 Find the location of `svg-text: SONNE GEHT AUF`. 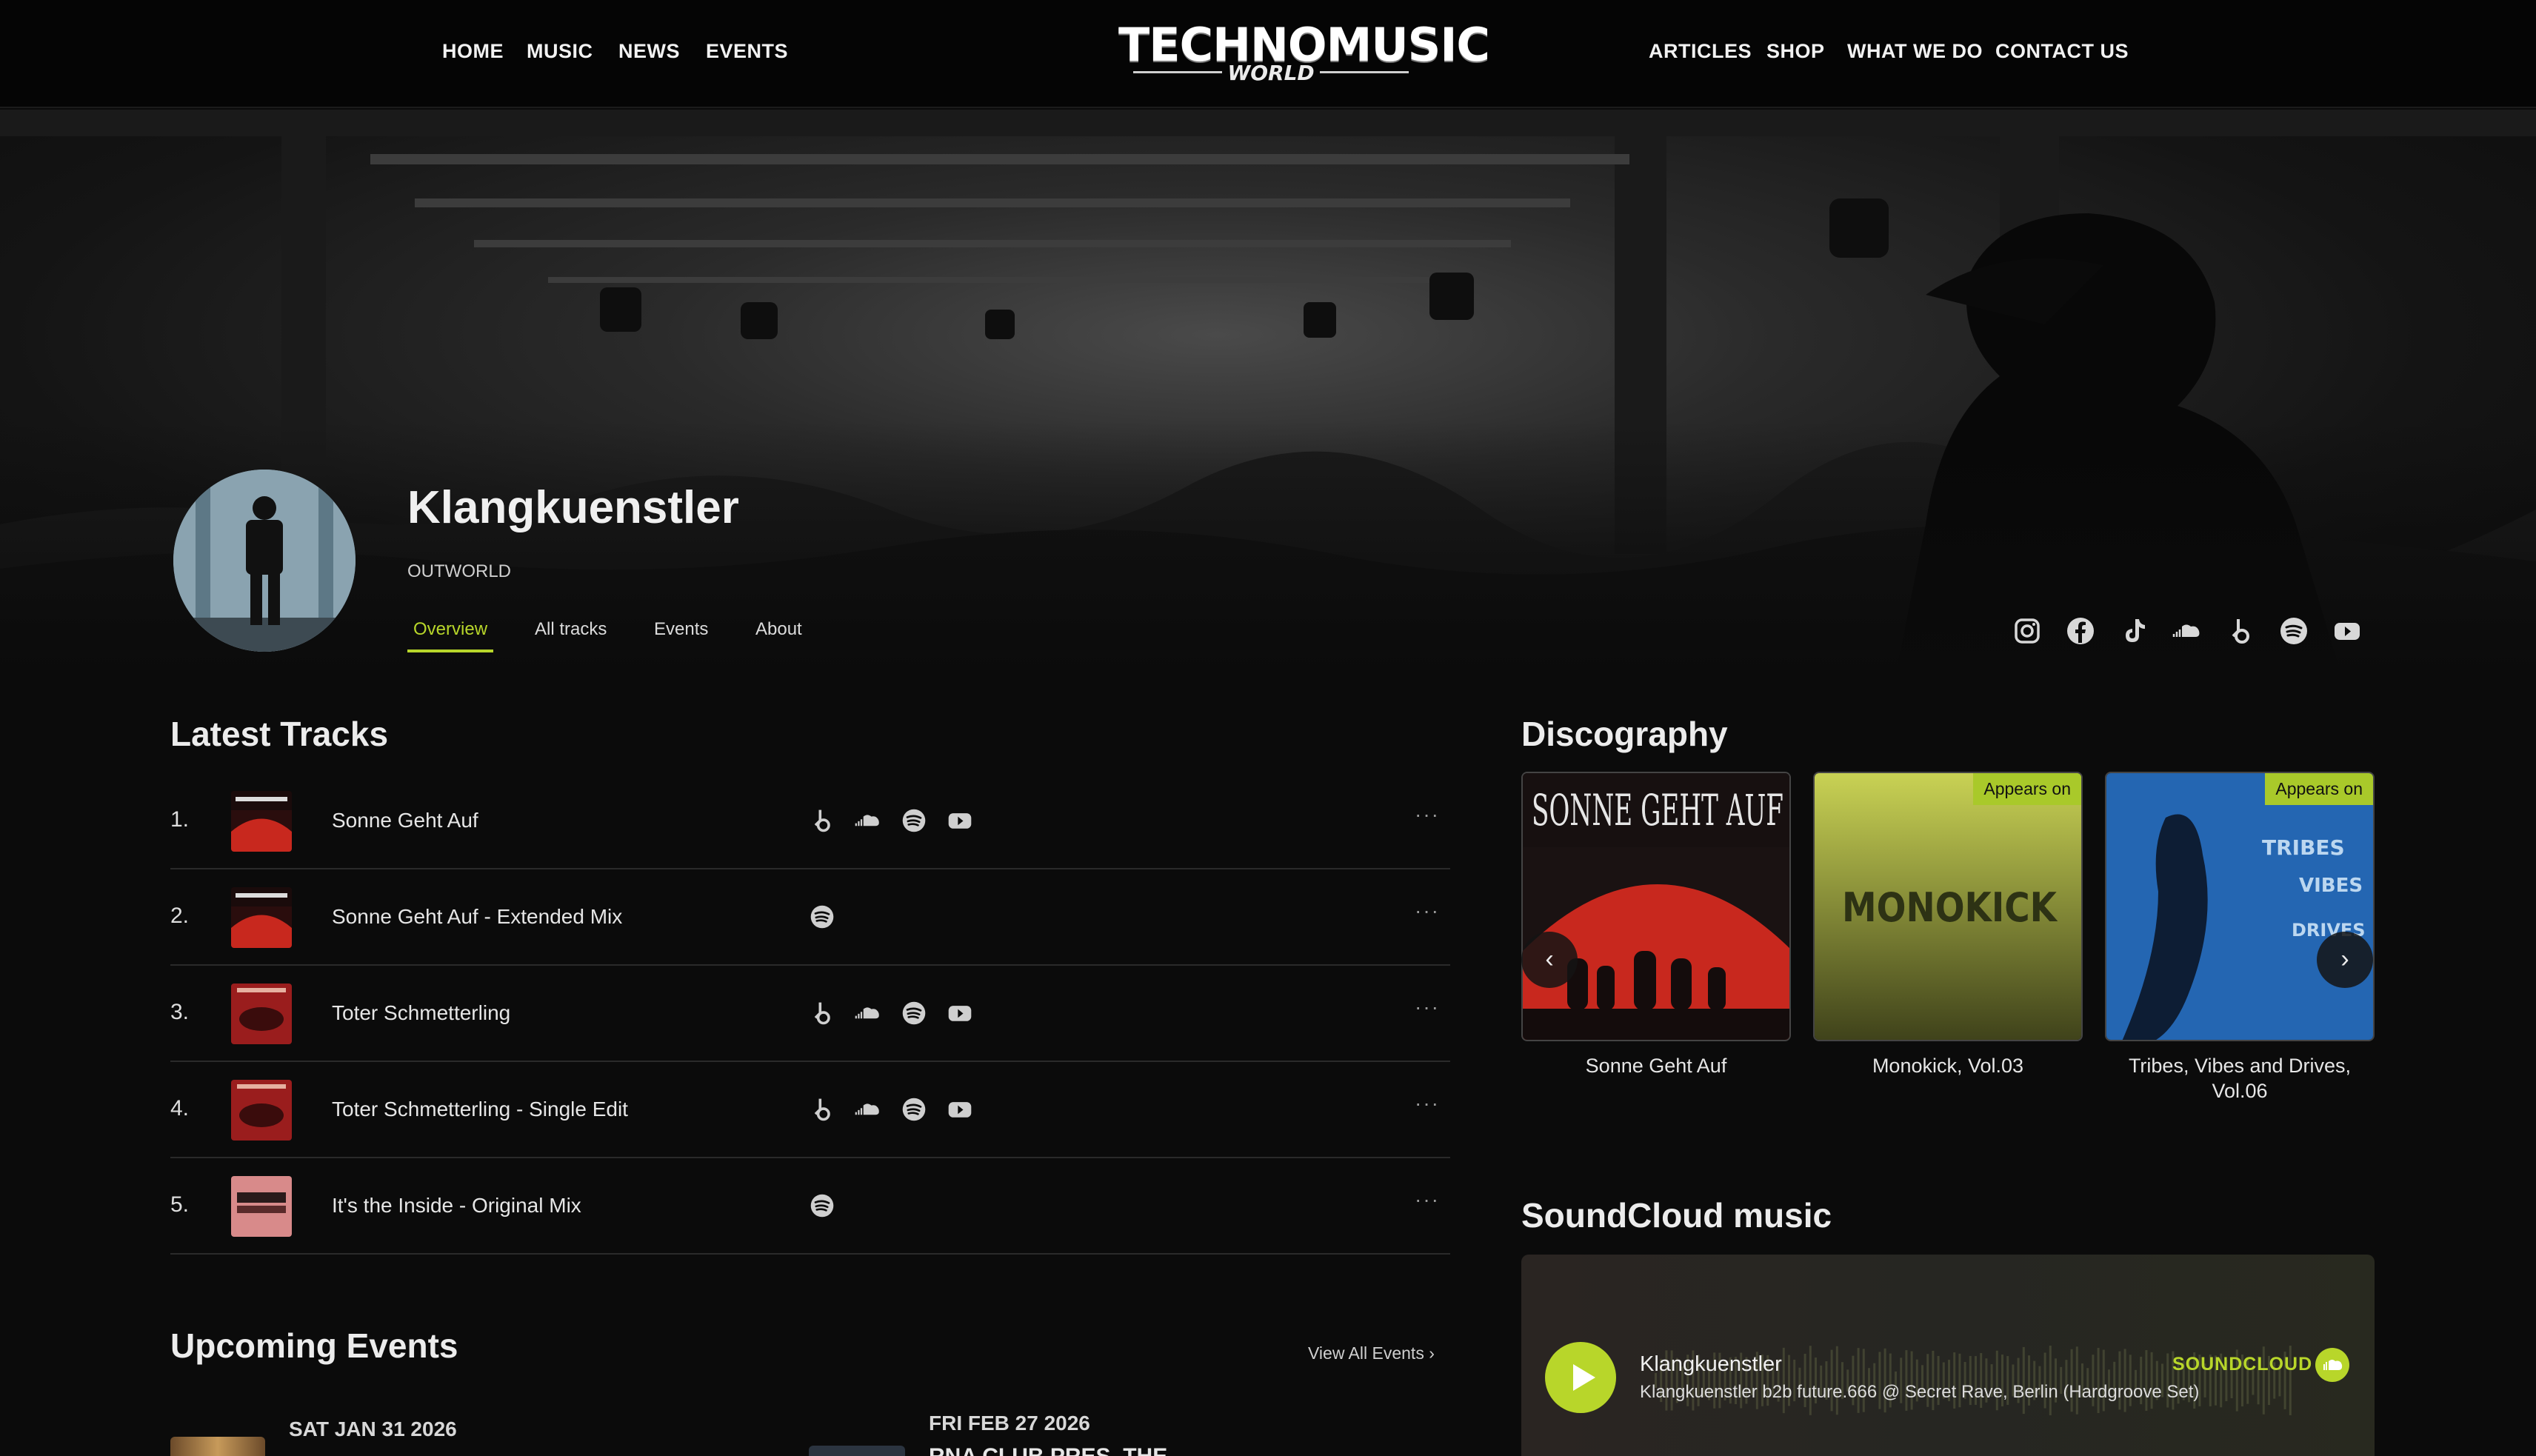

svg-text: SONNE GEHT AUF is located at coordinates (1657, 810).